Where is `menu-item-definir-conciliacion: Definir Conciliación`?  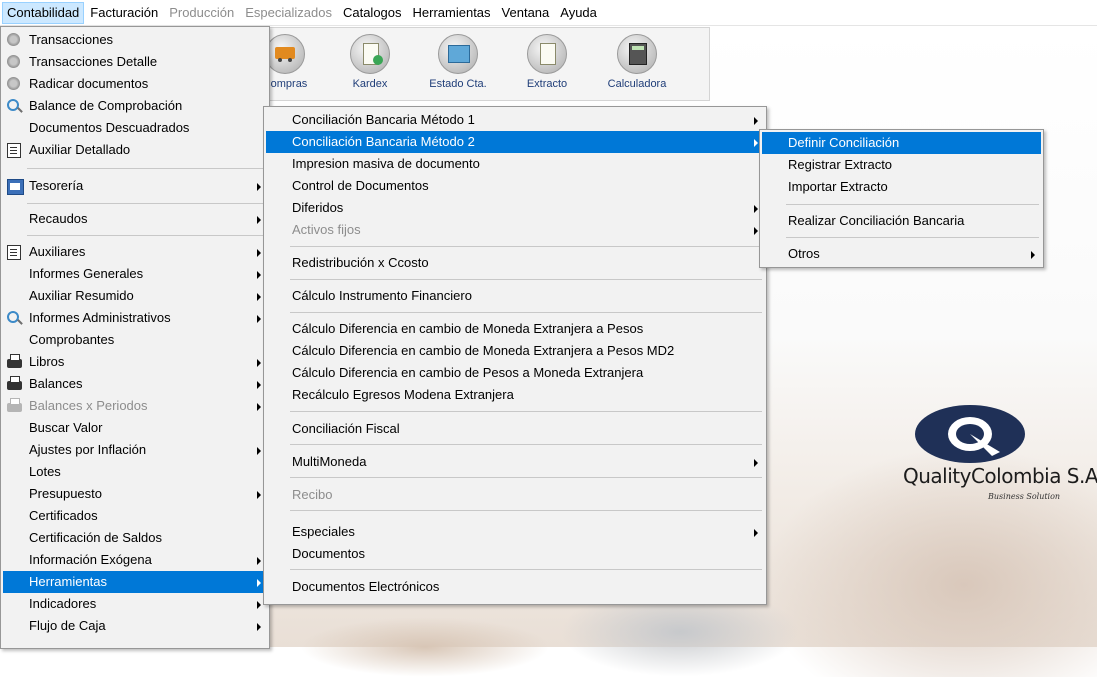 menu-item-definir-conciliacion: Definir Conciliación is located at coordinates (901, 143).